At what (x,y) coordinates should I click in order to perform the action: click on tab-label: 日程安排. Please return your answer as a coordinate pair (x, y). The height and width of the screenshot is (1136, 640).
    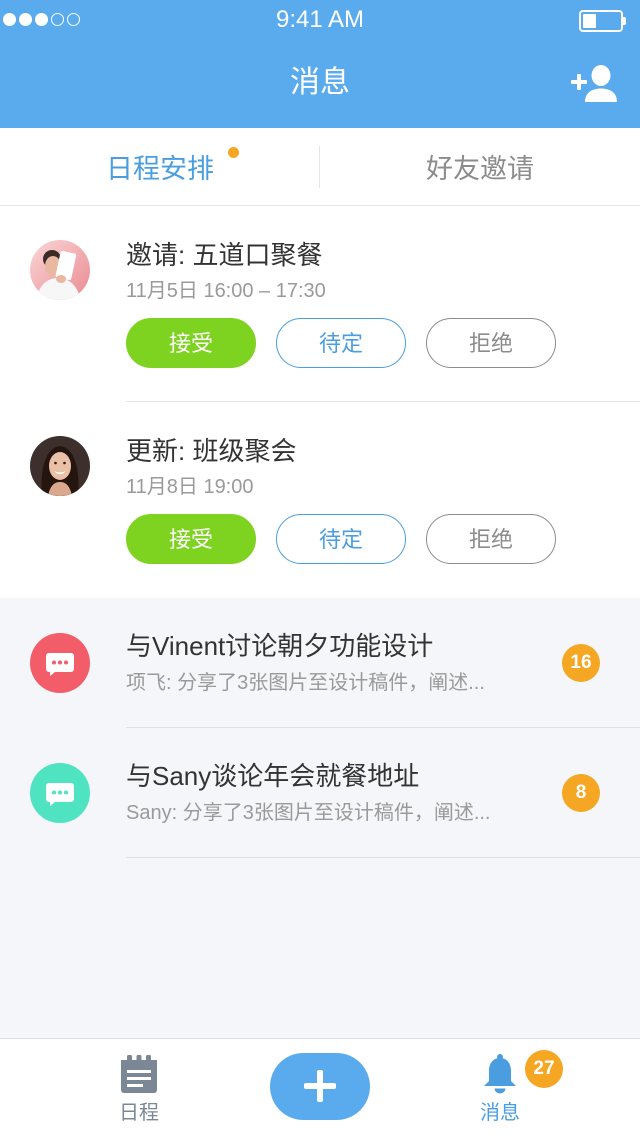
    Looking at the image, I should click on (160, 169).